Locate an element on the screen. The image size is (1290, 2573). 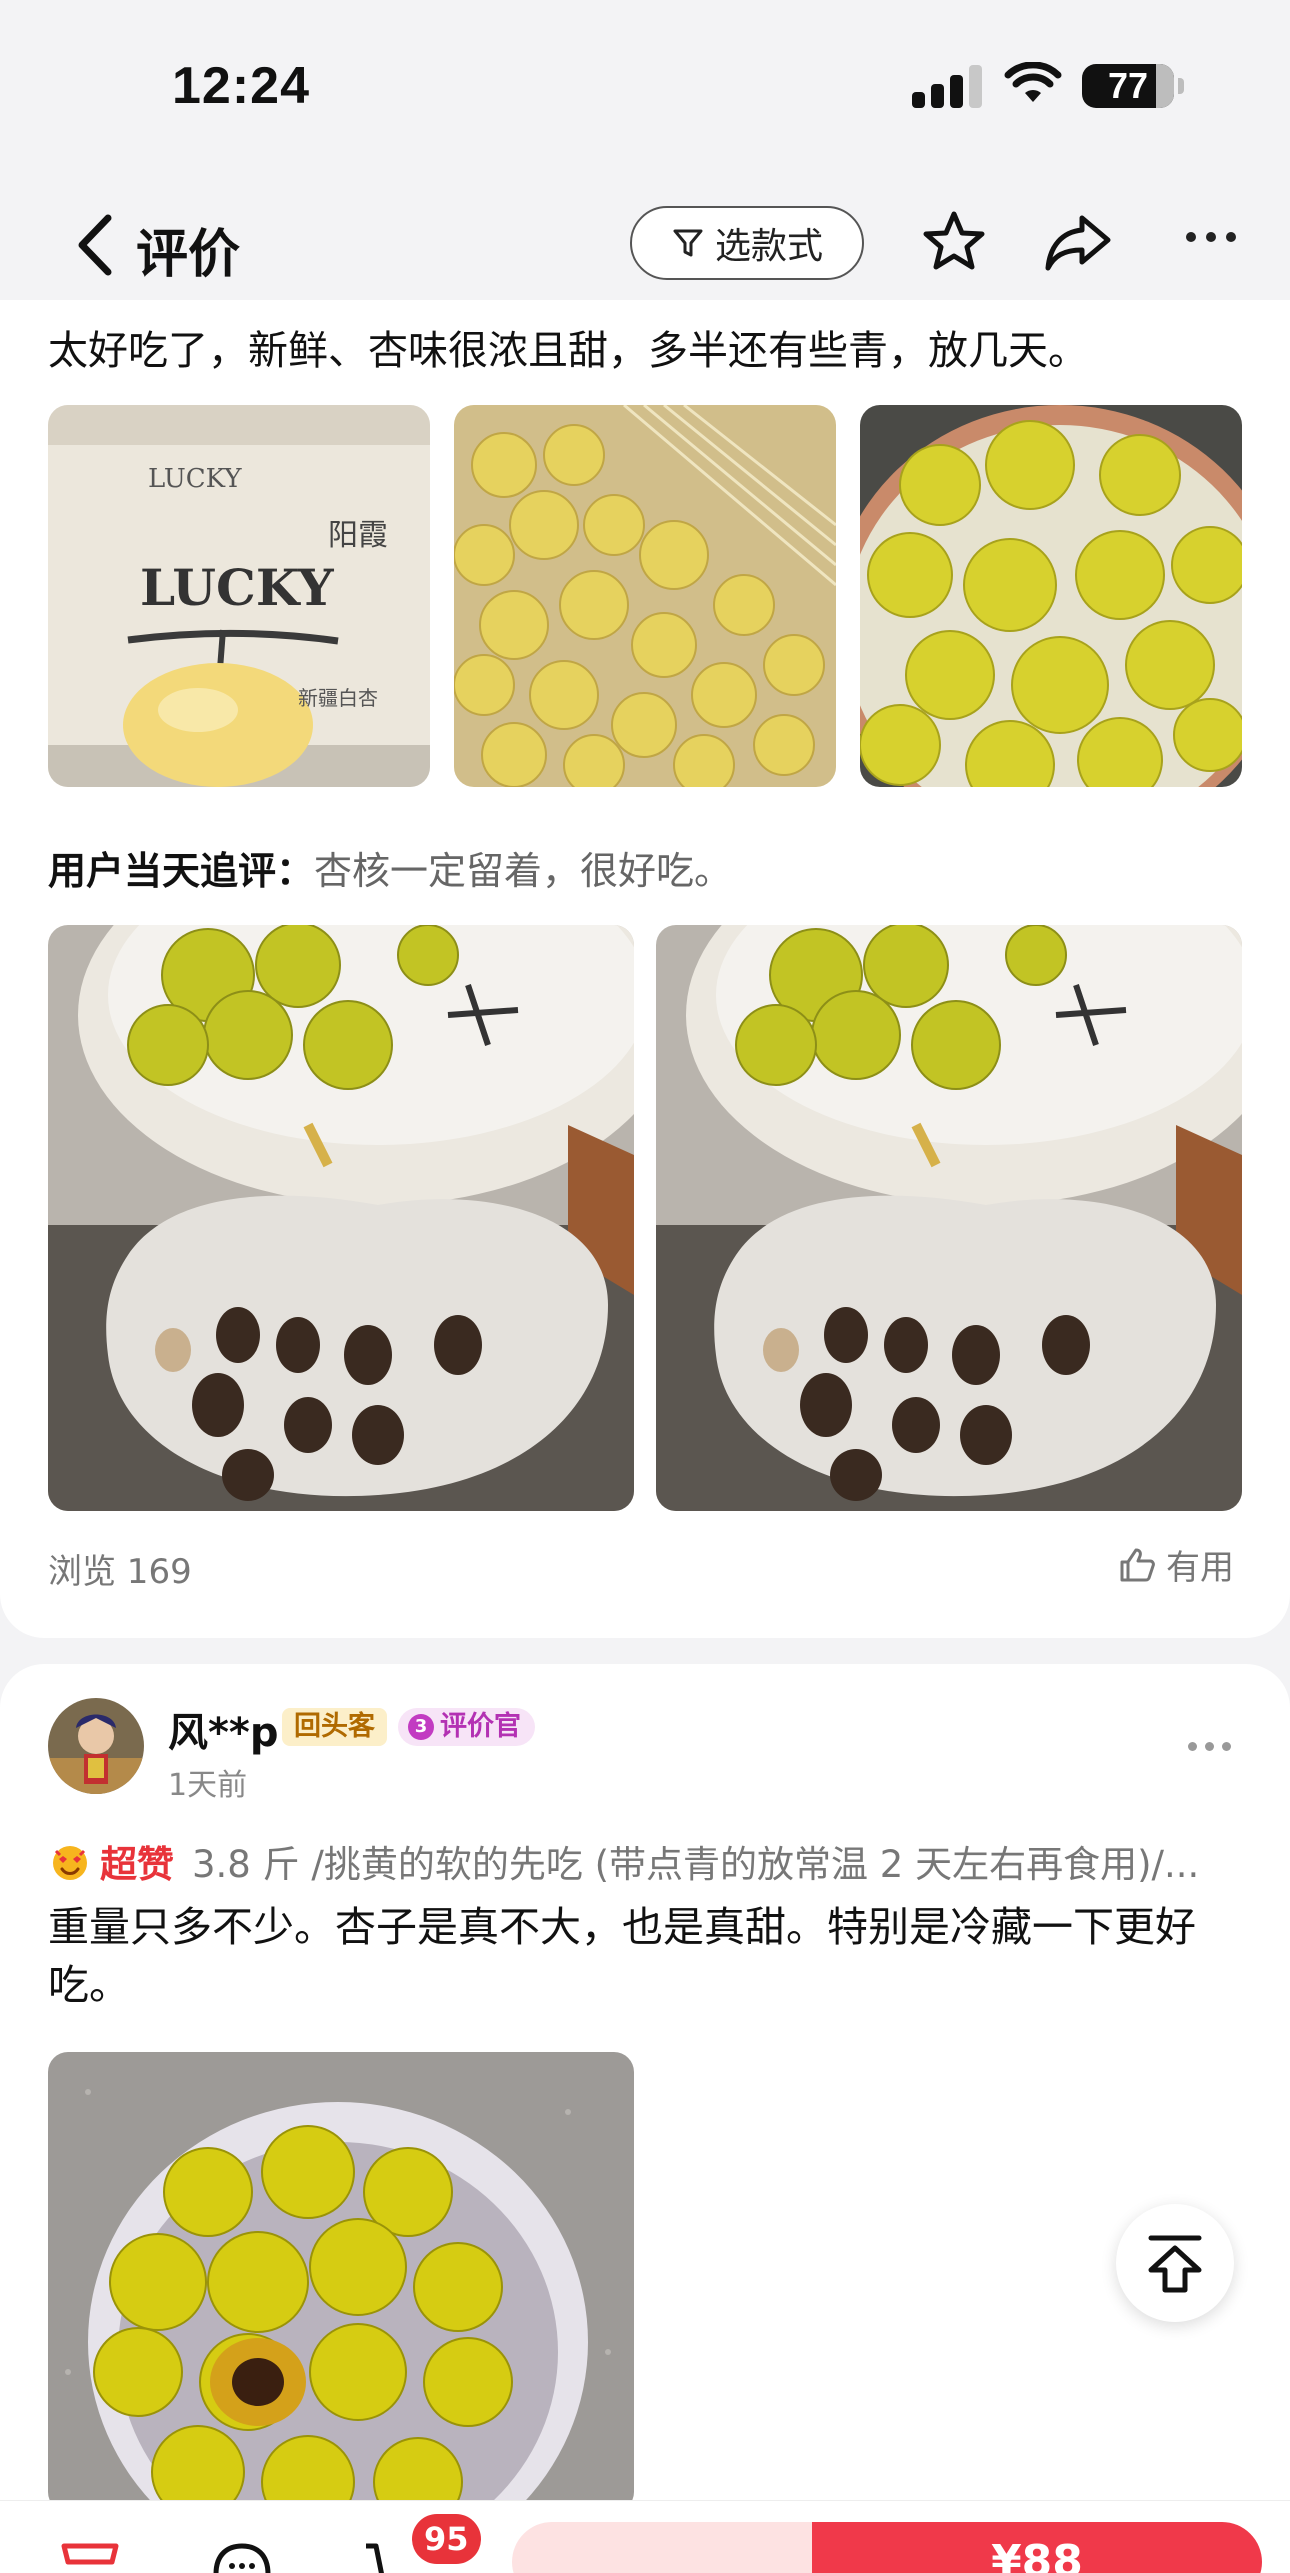
review-more-icon is located at coordinates (1209, 1746).